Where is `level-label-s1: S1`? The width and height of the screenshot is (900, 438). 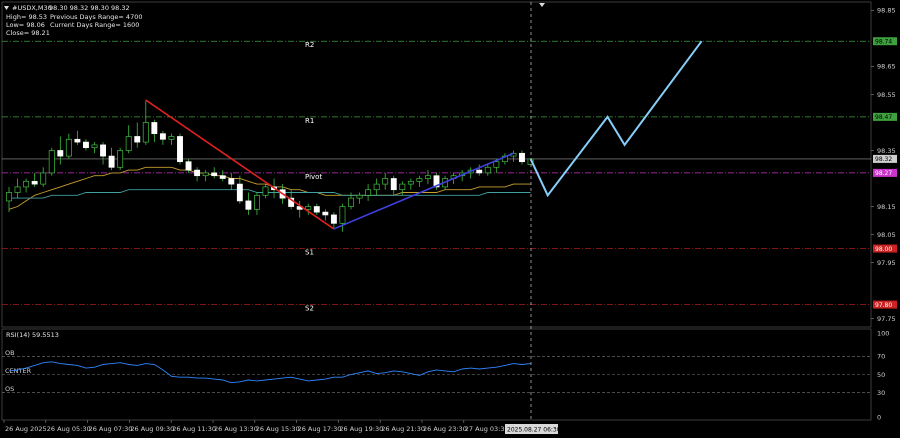
level-label-s1: S1 is located at coordinates (309, 253).